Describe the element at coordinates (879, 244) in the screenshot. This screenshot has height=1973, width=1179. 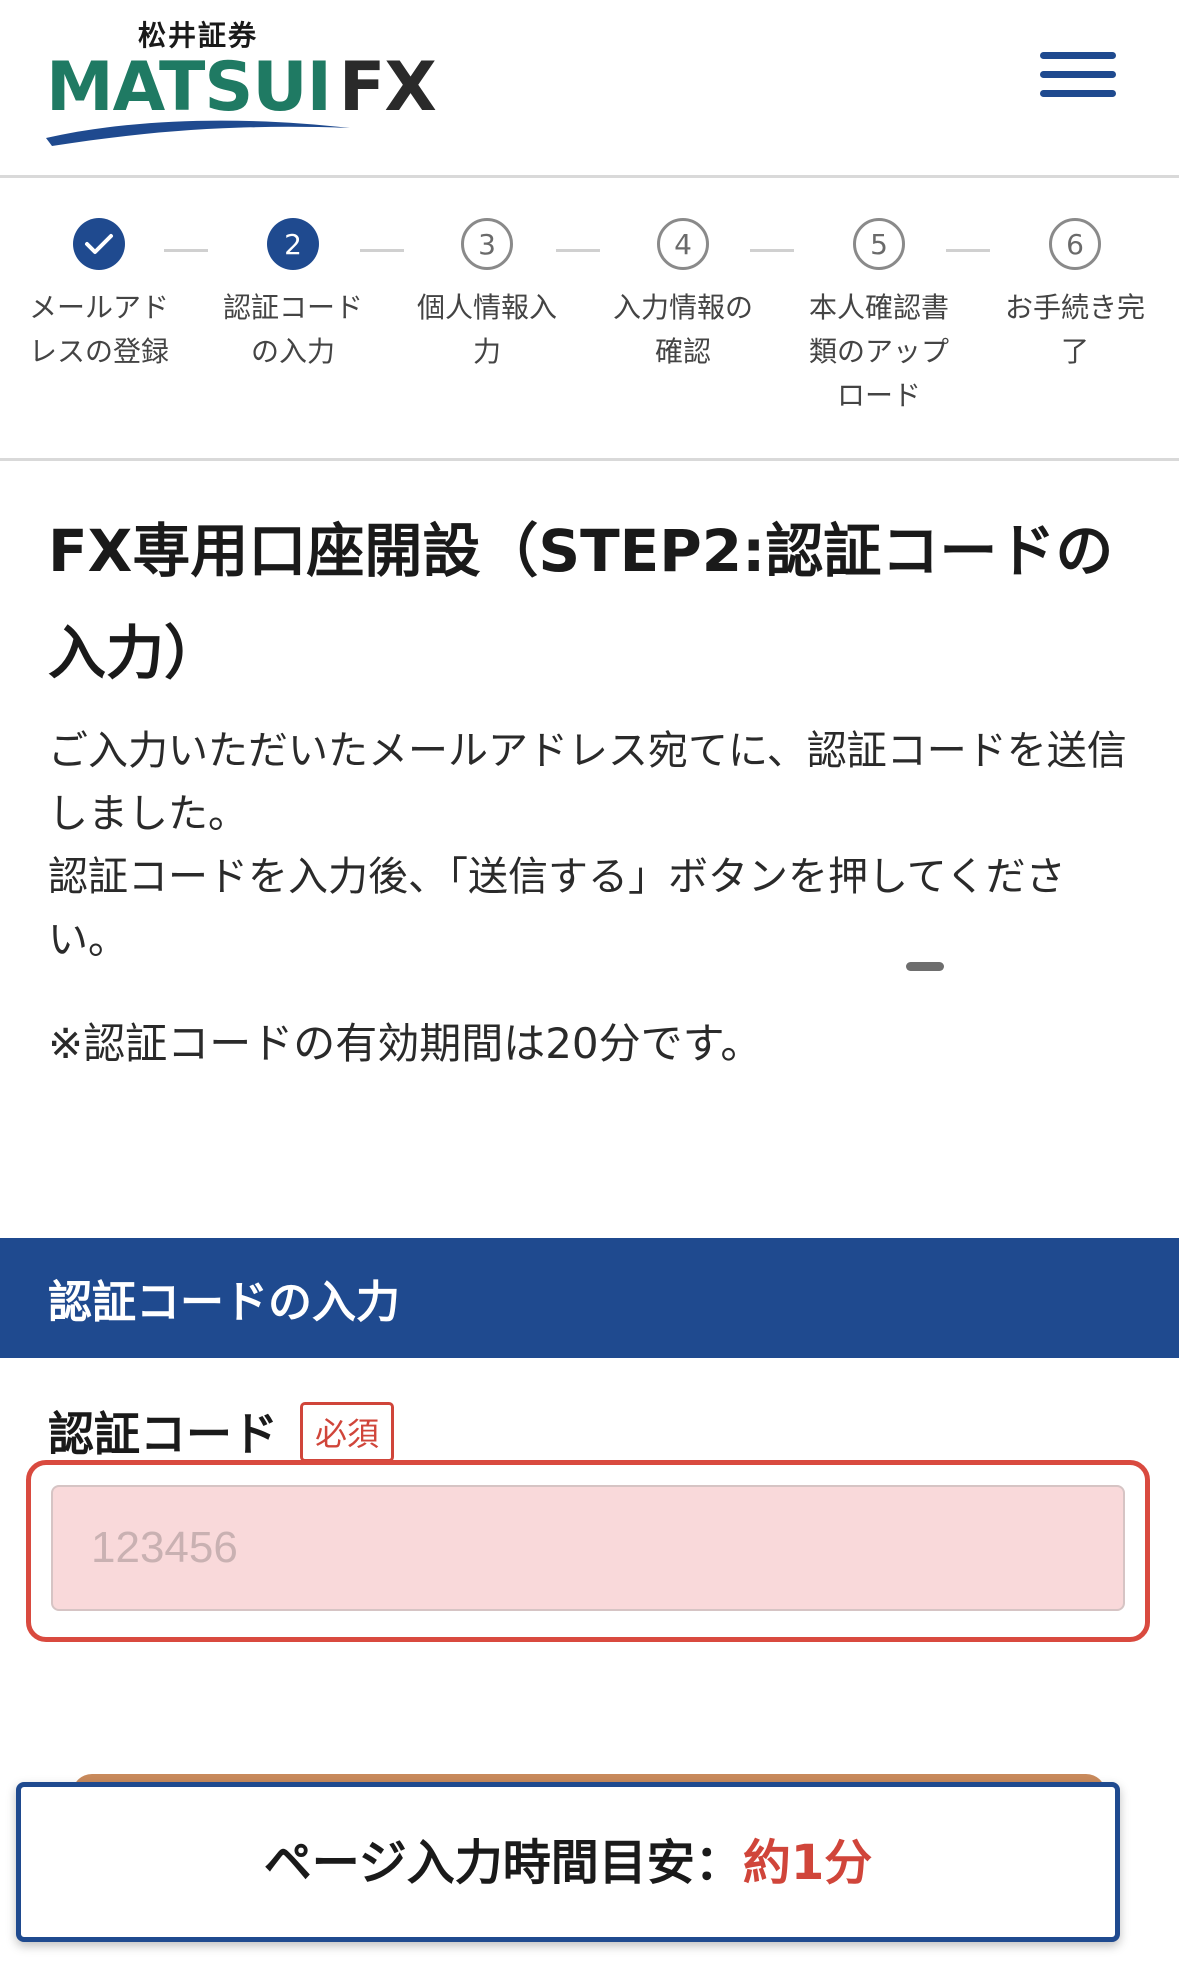
I see `step-5-number: 5` at that location.